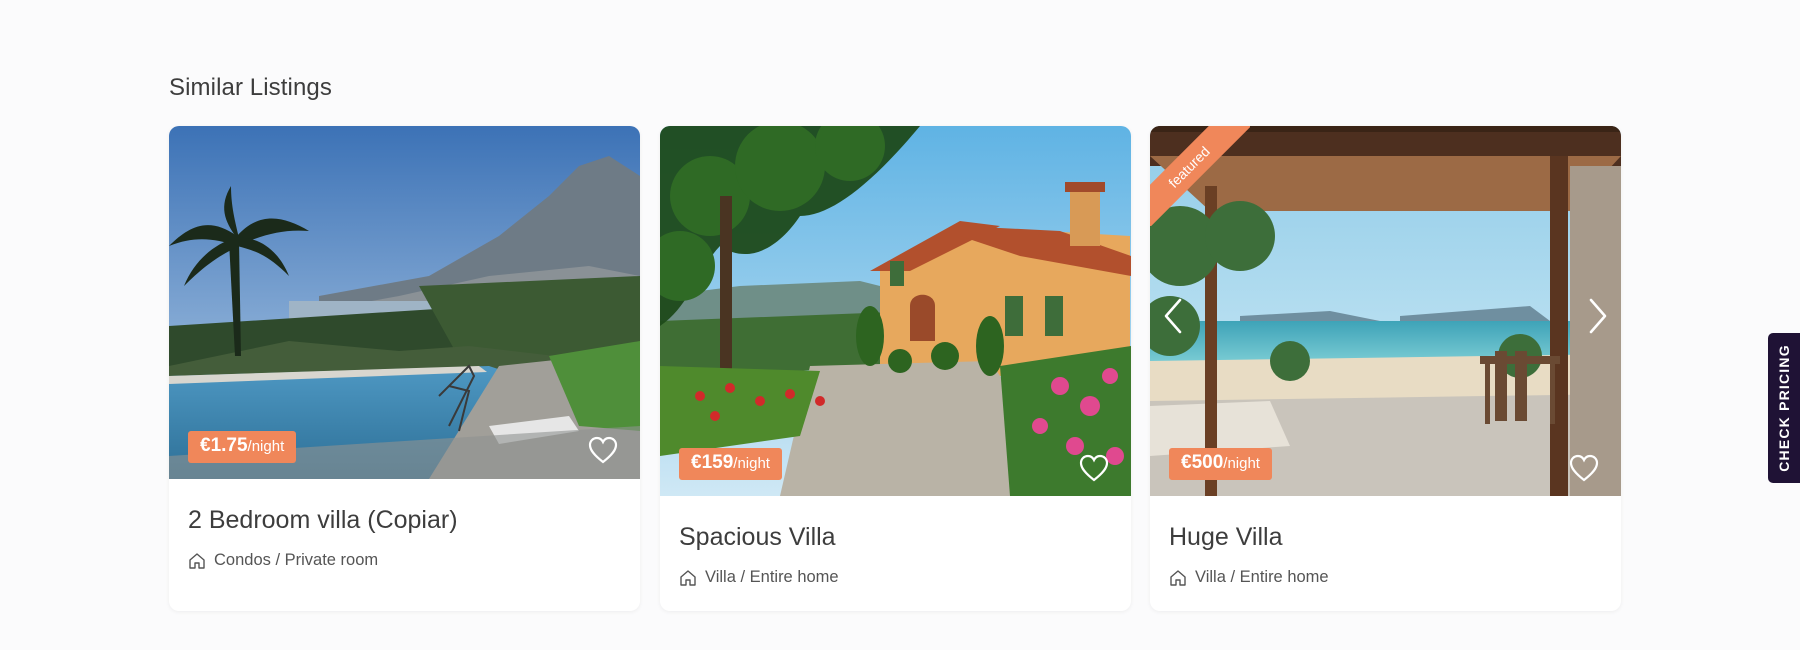  I want to click on listing-image: €159/night, so click(895, 311).